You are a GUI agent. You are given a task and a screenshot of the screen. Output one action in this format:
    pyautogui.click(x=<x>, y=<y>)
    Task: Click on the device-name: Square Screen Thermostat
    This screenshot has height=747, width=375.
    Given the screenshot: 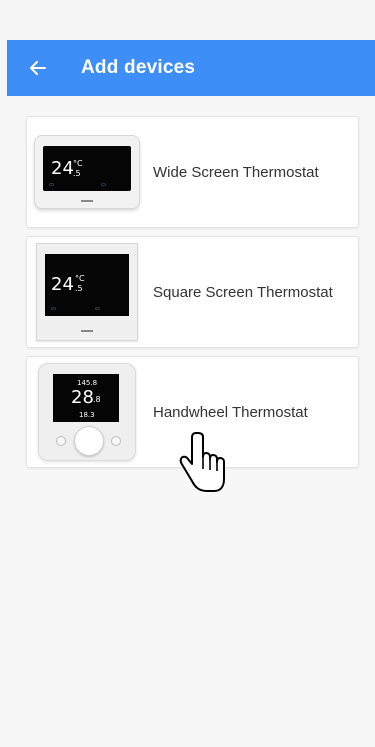 What is the action you would take?
    pyautogui.click(x=243, y=292)
    